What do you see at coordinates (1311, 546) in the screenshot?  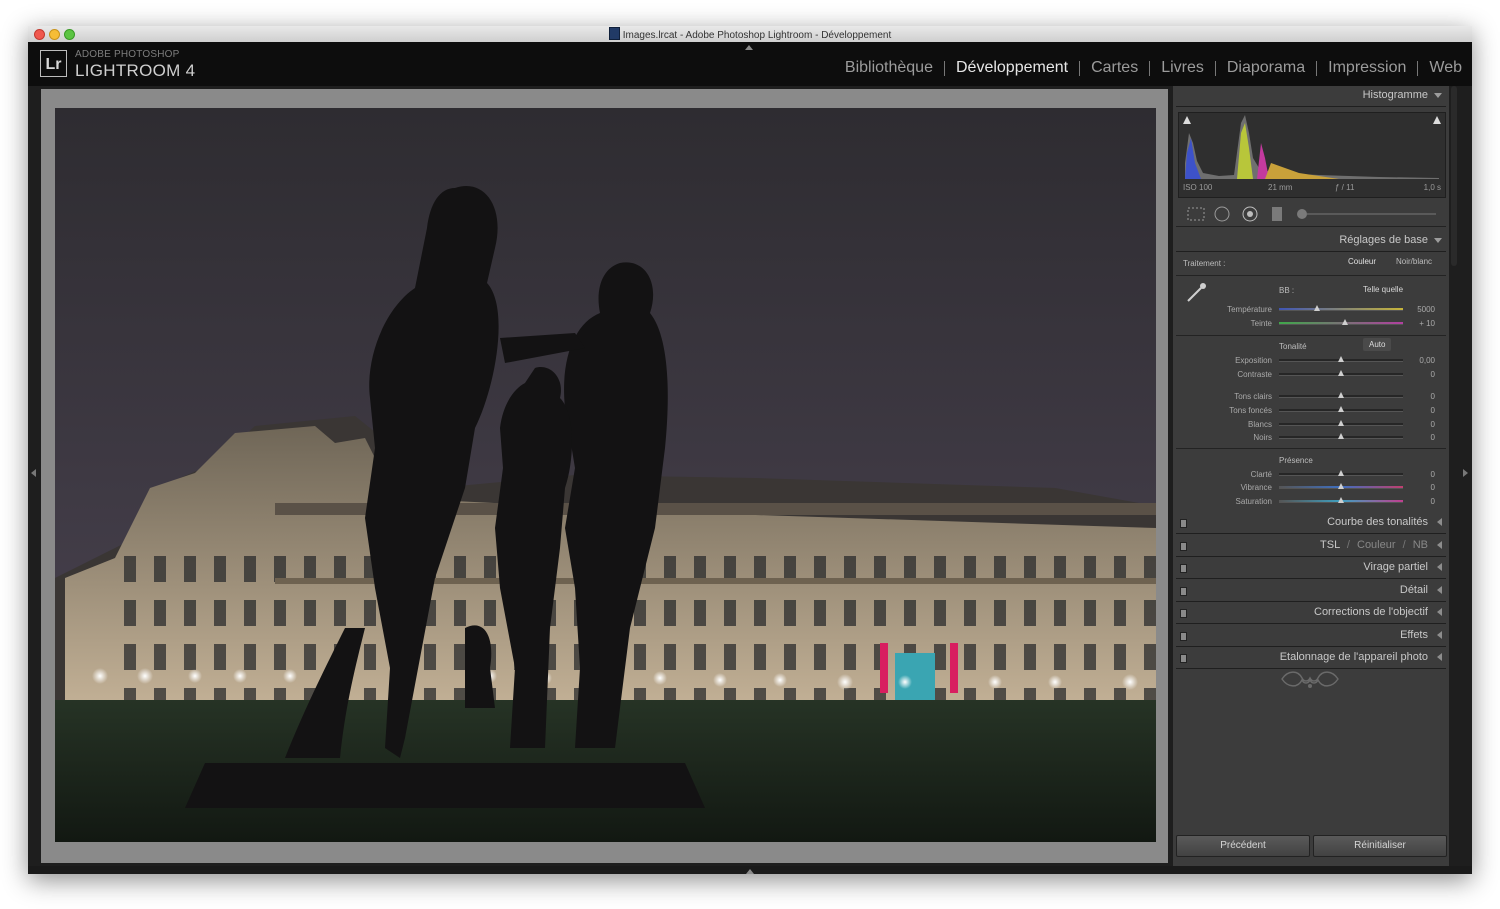 I see `panel-hsl: TSL / Couleur / NB` at bounding box center [1311, 546].